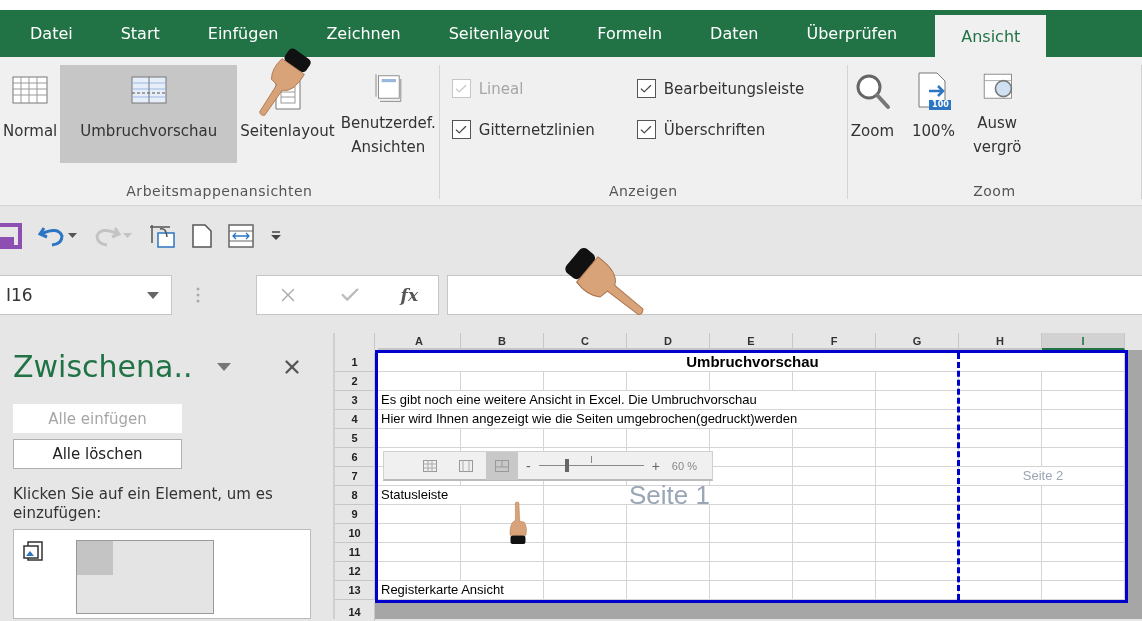  What do you see at coordinates (997, 114) in the screenshot?
I see `view-button: Ausw vergrö` at bounding box center [997, 114].